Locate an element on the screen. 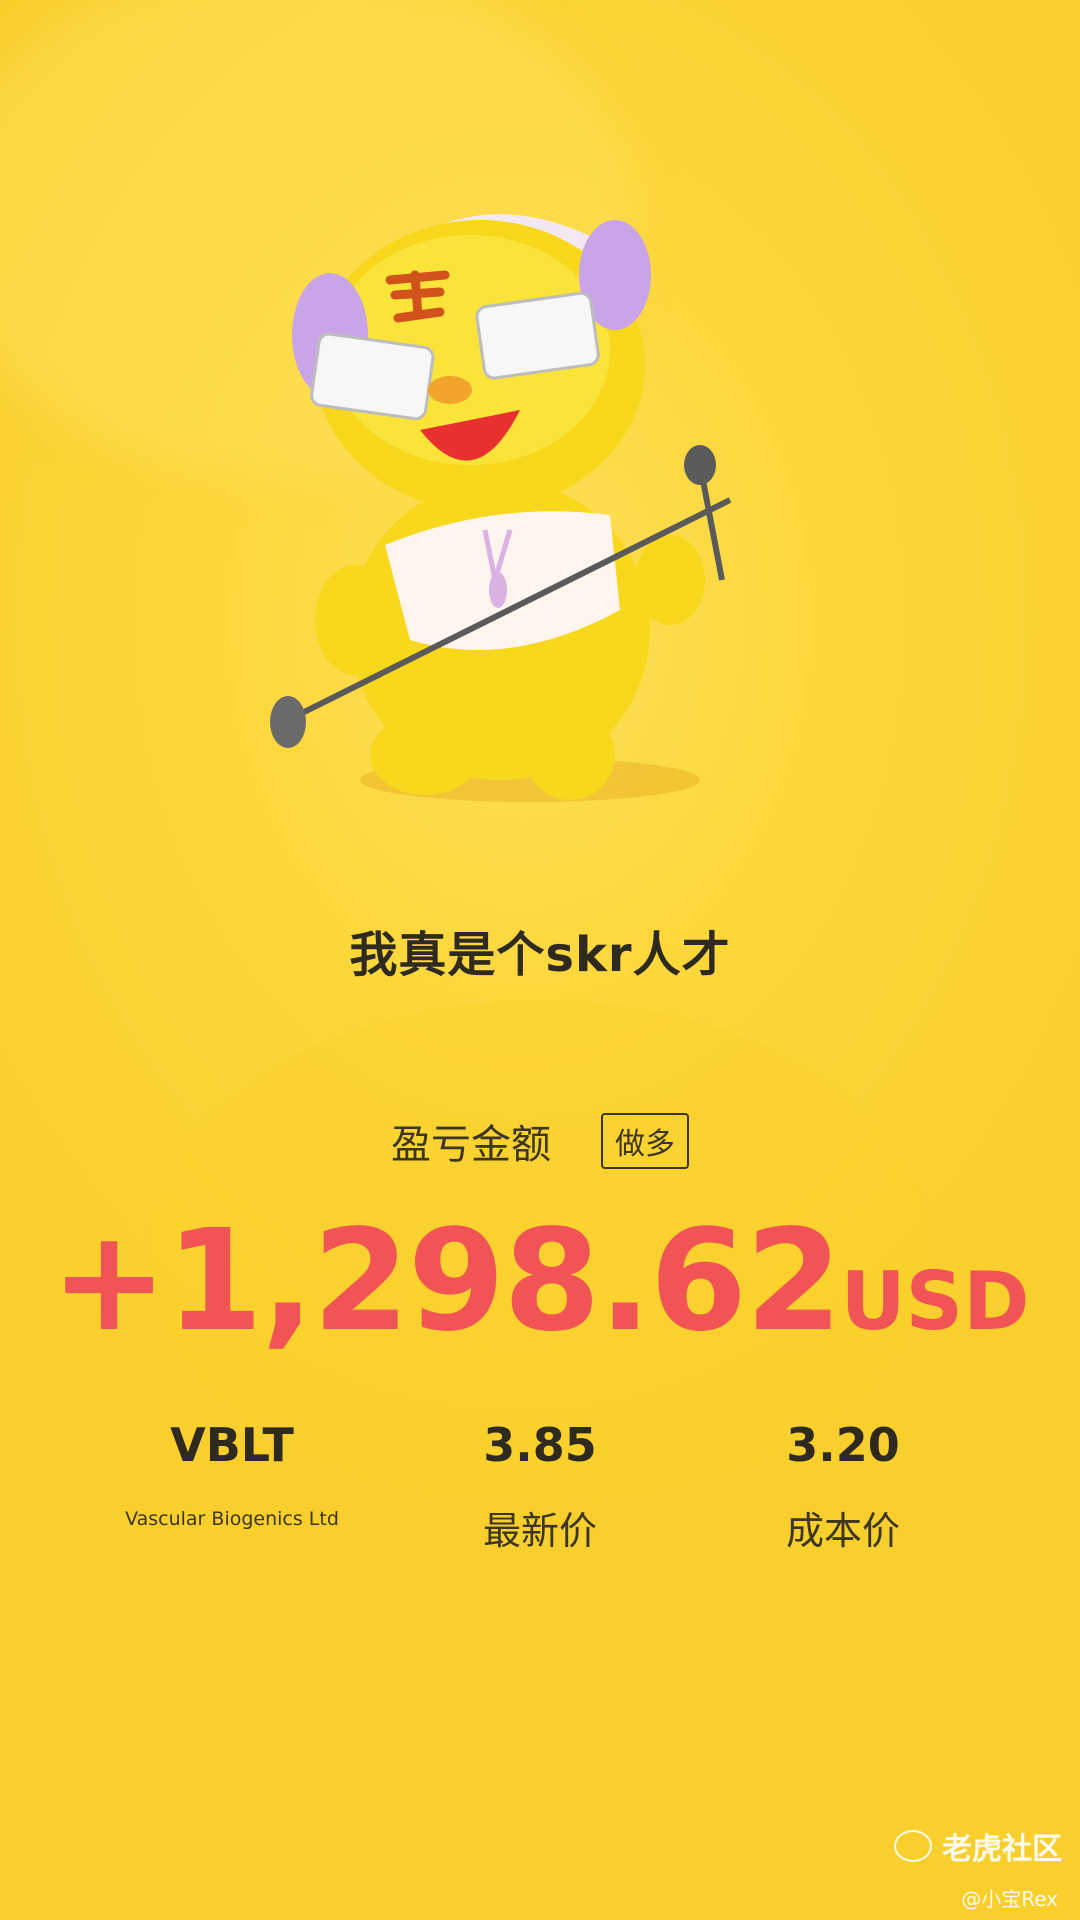 This screenshot has width=1080, height=1920. profit-currency: USD is located at coordinates (935, 1301).